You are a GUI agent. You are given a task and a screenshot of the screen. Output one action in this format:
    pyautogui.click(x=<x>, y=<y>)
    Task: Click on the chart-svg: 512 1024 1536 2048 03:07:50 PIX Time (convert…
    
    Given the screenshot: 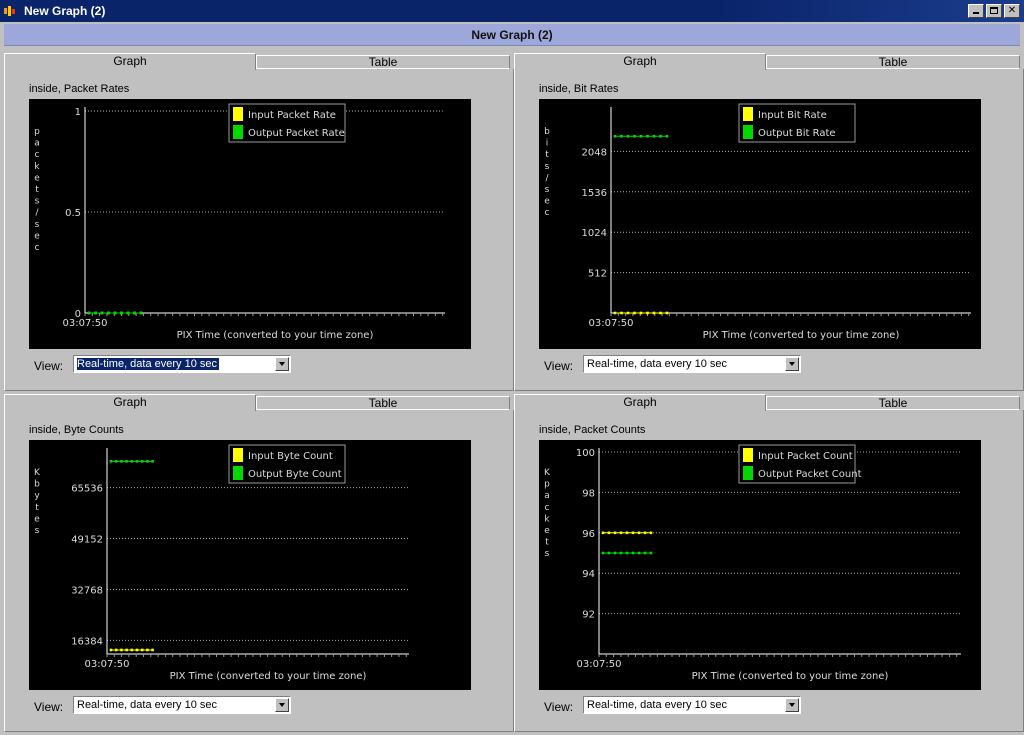 What is the action you would take?
    pyautogui.click(x=757, y=222)
    